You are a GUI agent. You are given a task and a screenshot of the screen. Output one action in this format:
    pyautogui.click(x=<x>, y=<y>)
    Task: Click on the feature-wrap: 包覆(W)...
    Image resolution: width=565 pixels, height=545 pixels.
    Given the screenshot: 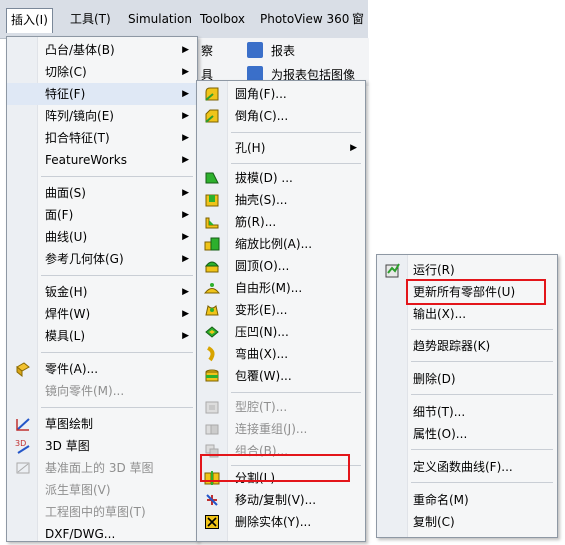 What is the action you would take?
    pyautogui.click(x=281, y=376)
    